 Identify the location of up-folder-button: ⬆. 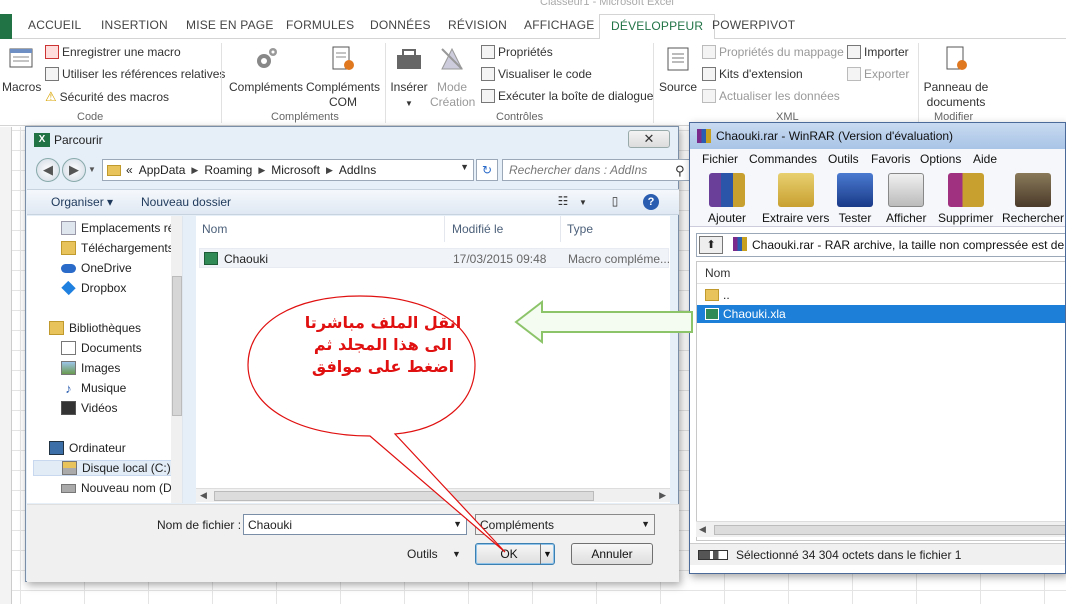
(711, 245).